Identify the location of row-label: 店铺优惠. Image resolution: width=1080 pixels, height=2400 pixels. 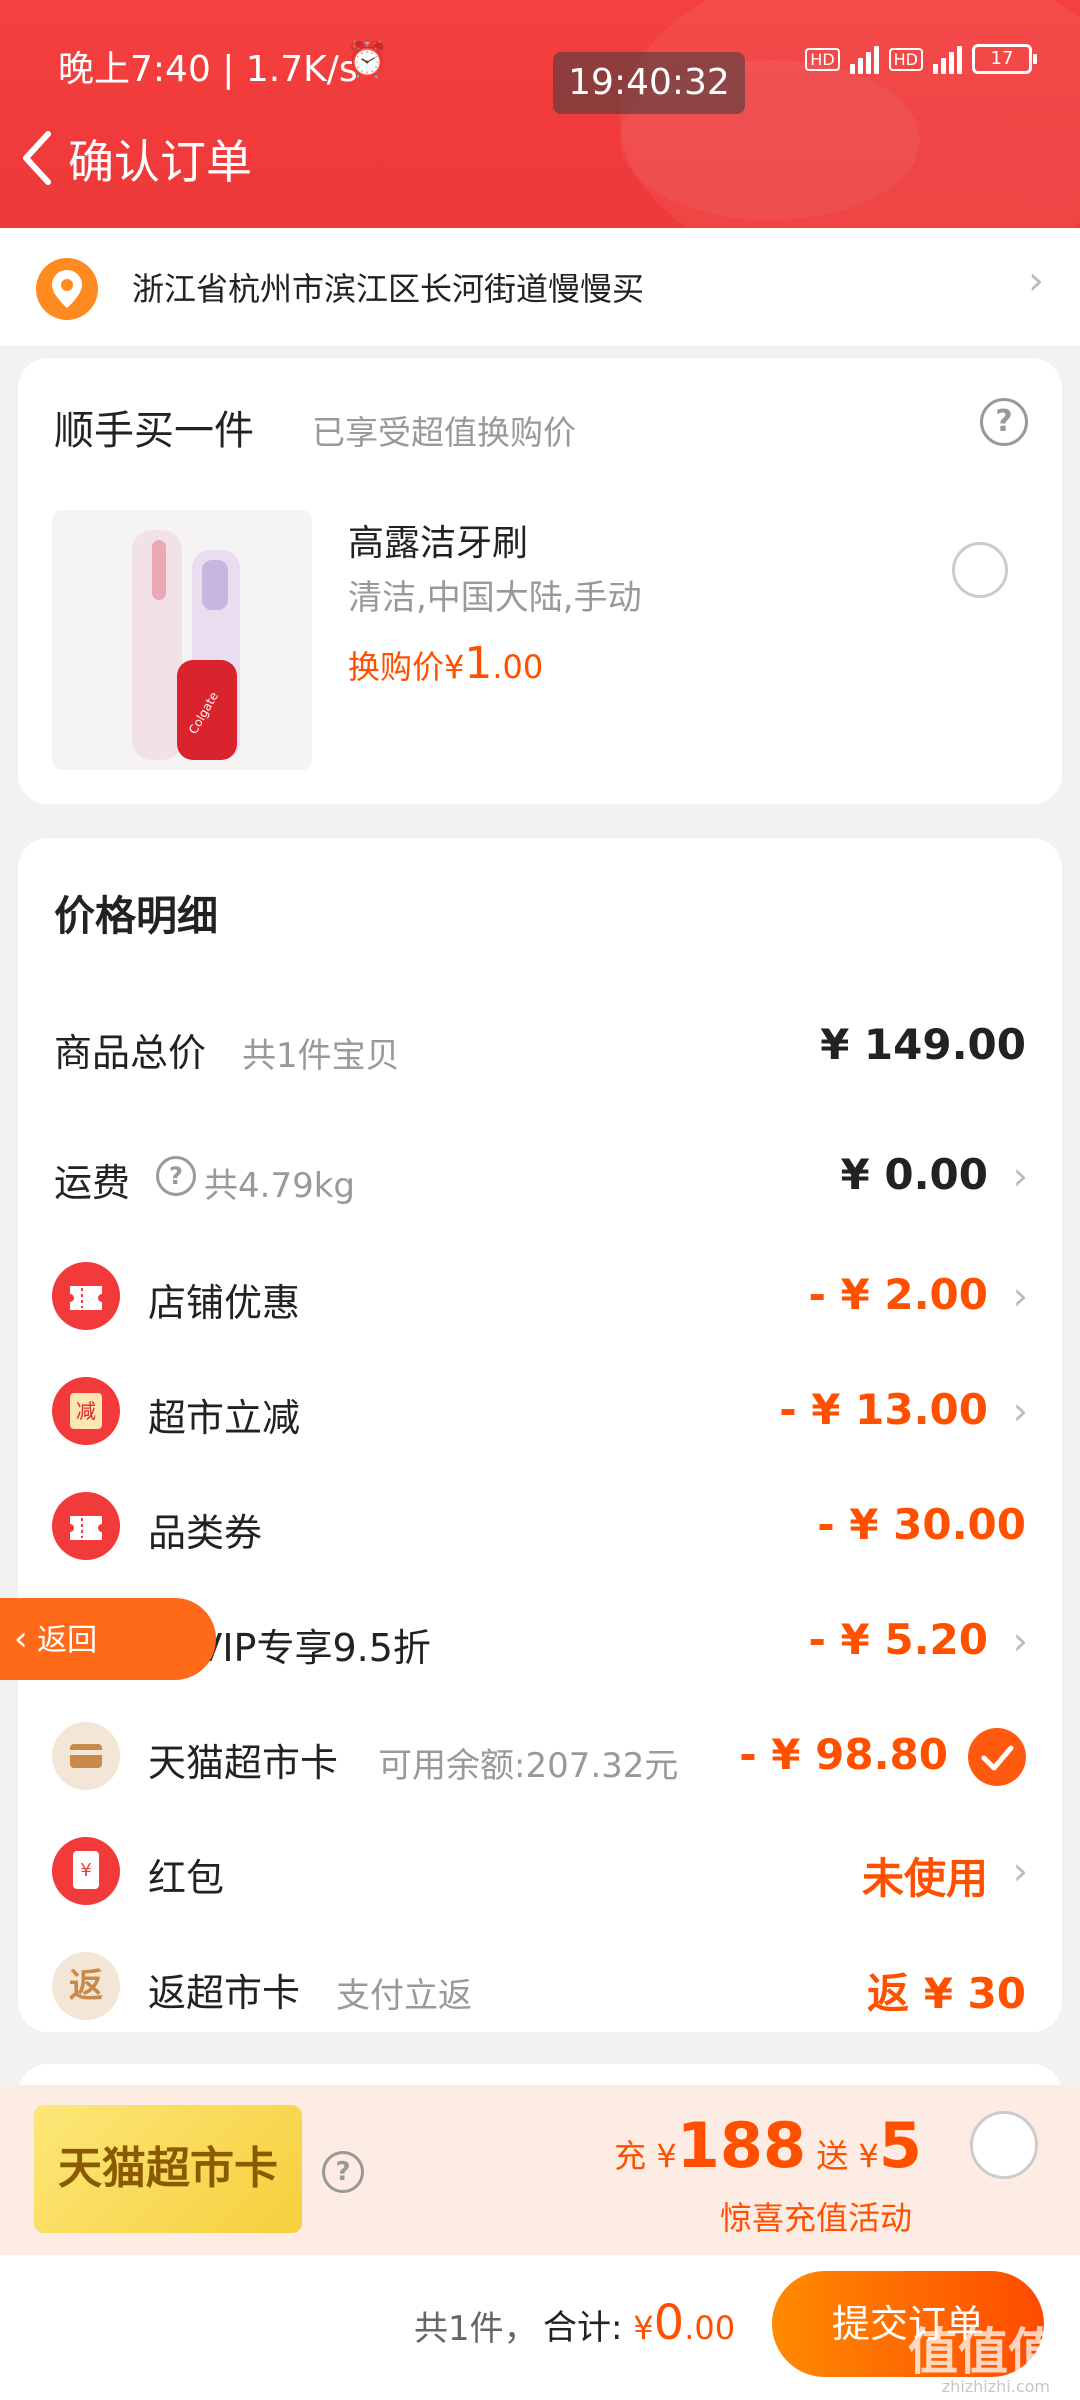
(224, 1303).